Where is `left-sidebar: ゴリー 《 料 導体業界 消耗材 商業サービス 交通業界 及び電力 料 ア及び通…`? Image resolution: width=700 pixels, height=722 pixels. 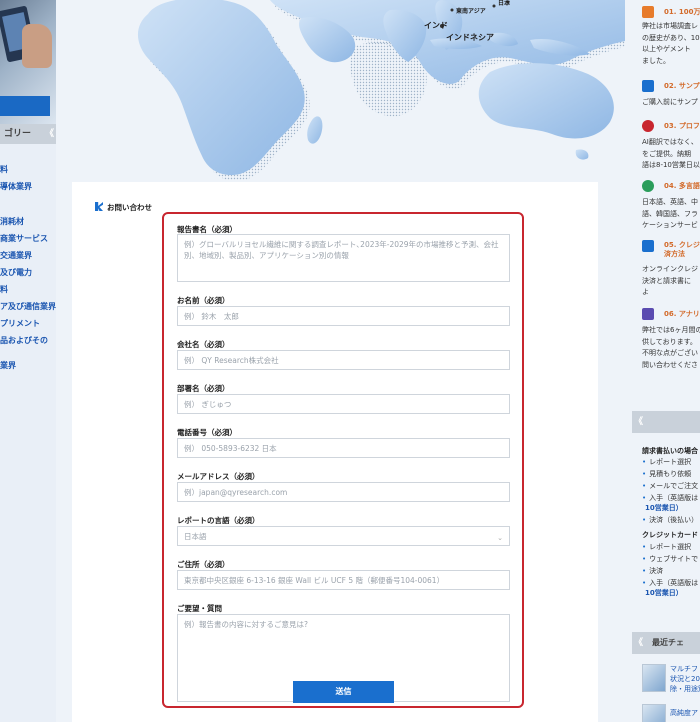 left-sidebar: ゴリー 《 料 導体業界 消耗材 商業サービス 交通業界 及び電力 料 ア及び通… is located at coordinates (28, 361).